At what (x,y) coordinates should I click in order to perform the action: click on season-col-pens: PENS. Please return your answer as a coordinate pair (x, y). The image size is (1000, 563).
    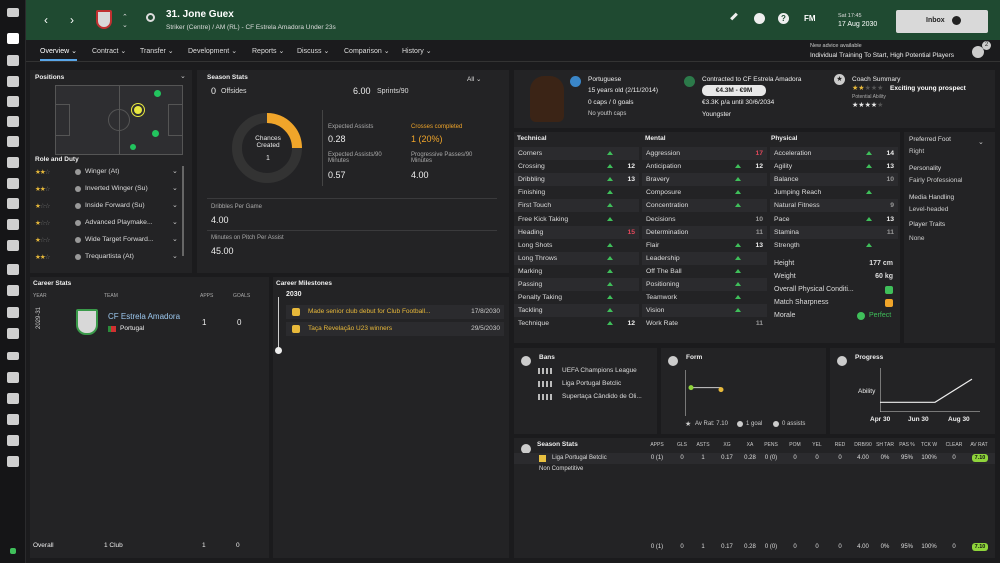
    Looking at the image, I should click on (771, 445).